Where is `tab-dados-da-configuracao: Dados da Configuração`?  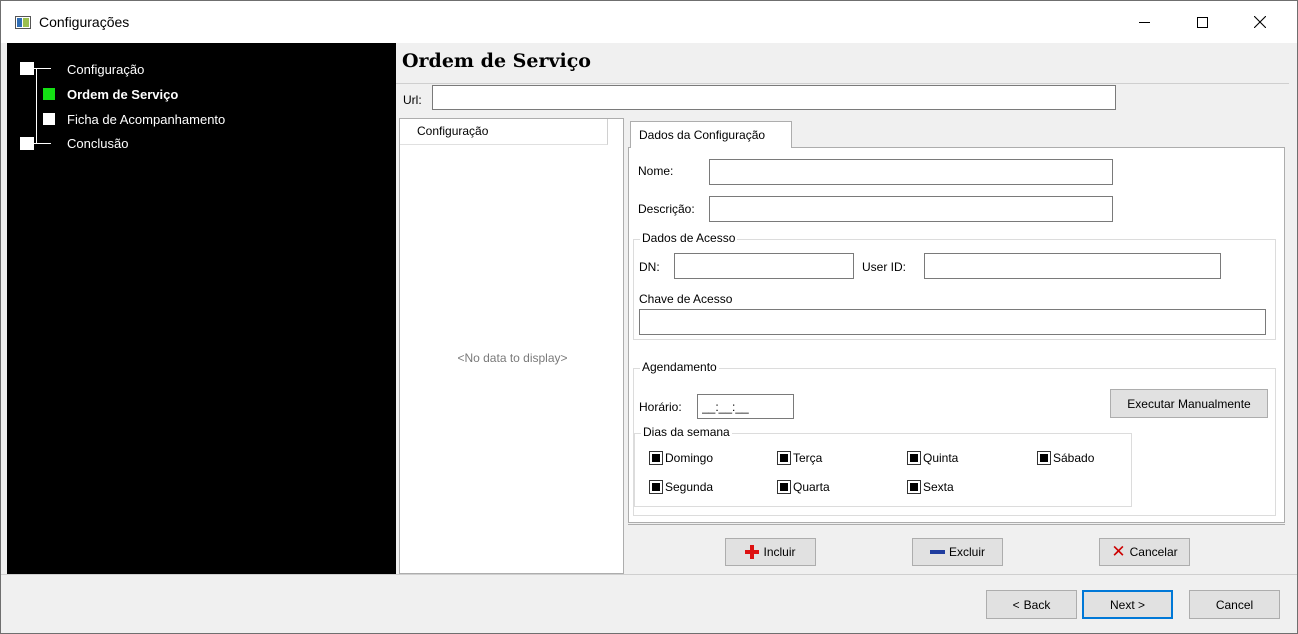
tab-dados-da-configuracao: Dados da Configuração is located at coordinates (711, 134).